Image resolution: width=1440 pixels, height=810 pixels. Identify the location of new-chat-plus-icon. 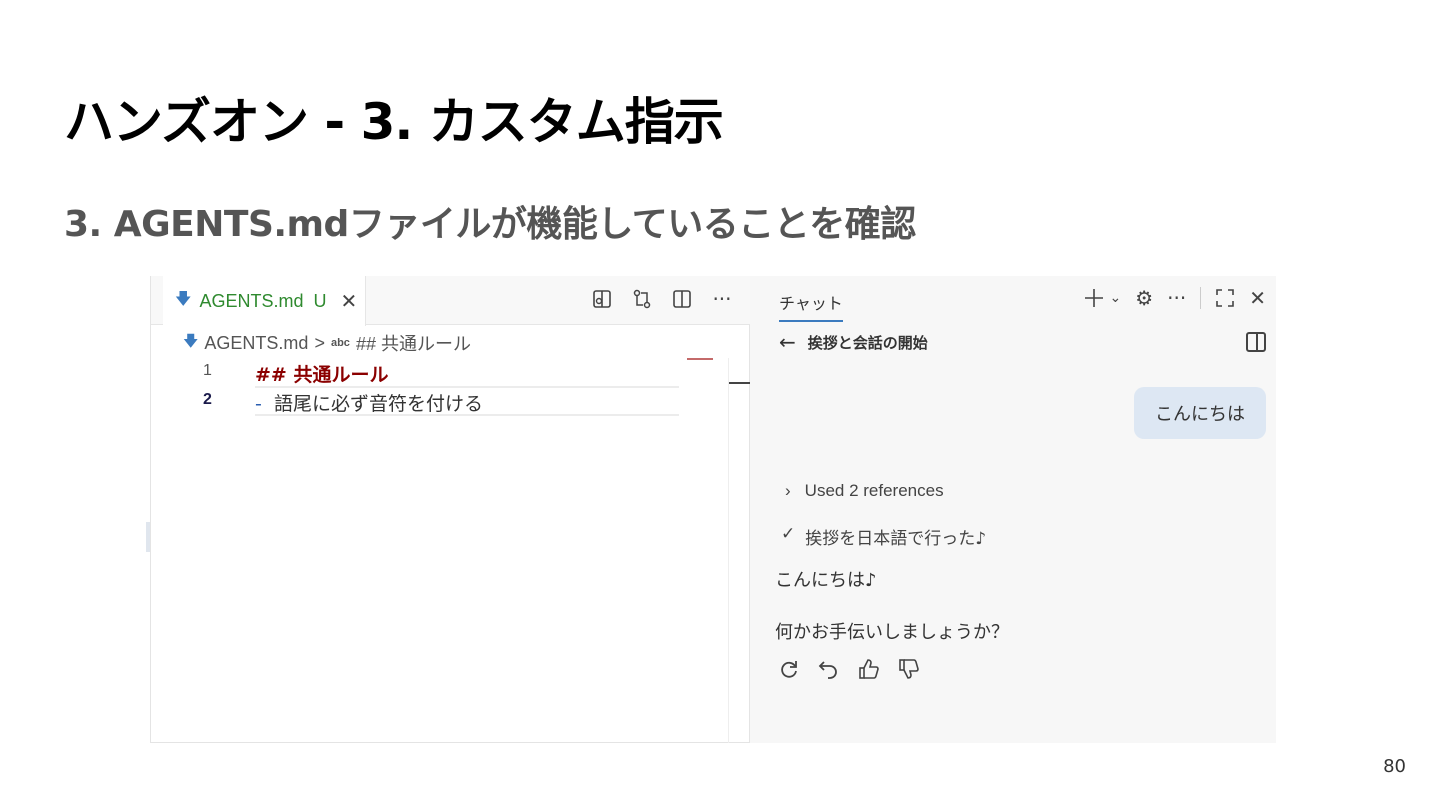
(1094, 298).